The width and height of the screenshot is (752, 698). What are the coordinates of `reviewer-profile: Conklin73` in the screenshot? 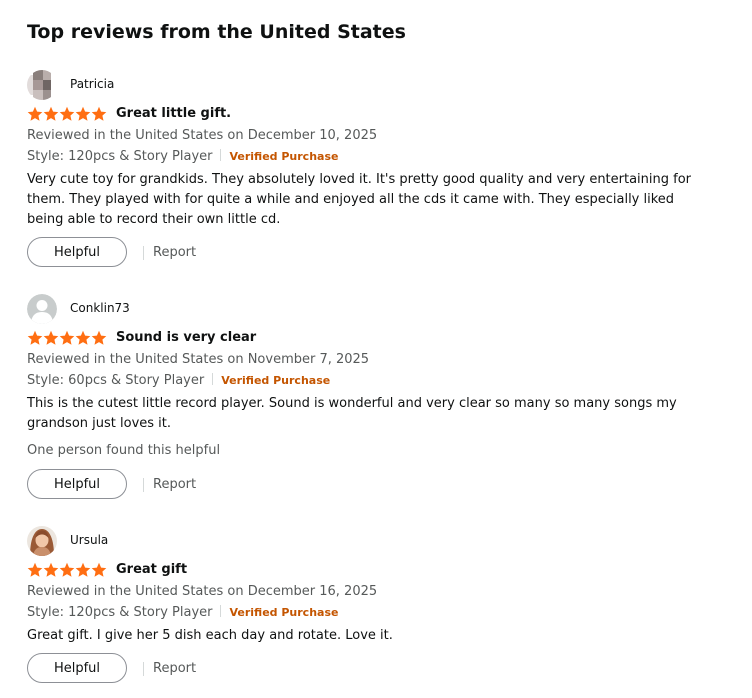 It's located at (227, 309).